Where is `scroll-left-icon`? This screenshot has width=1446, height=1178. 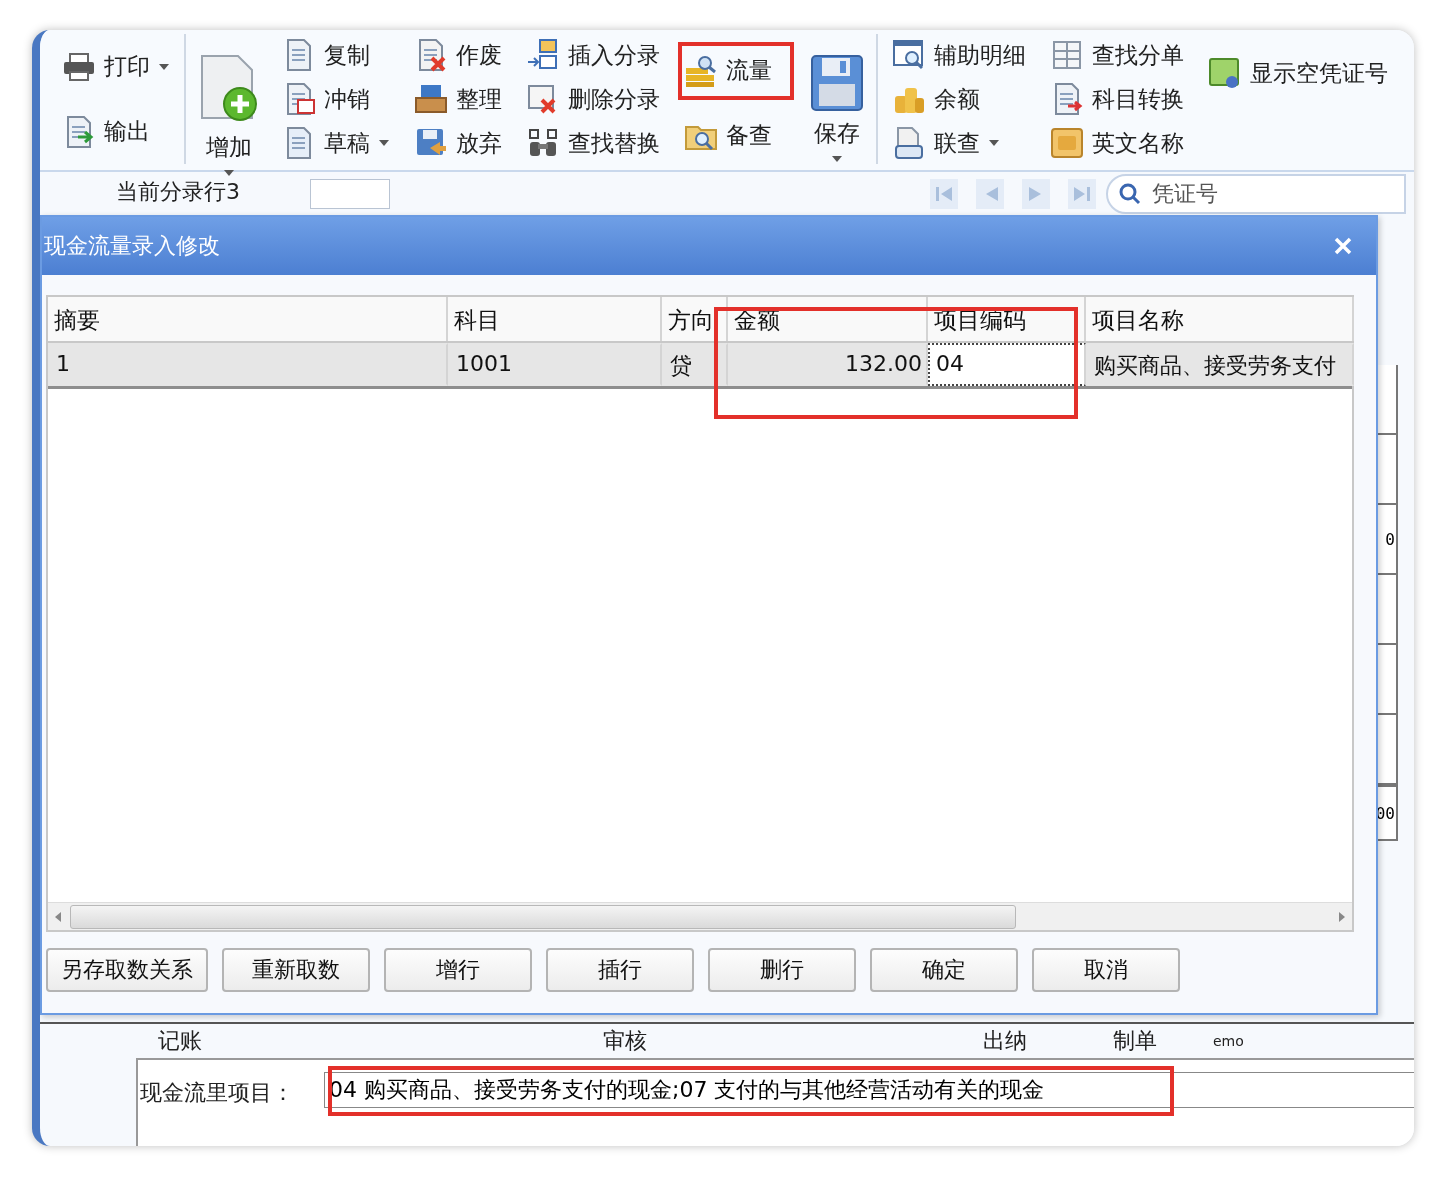 scroll-left-icon is located at coordinates (58, 916).